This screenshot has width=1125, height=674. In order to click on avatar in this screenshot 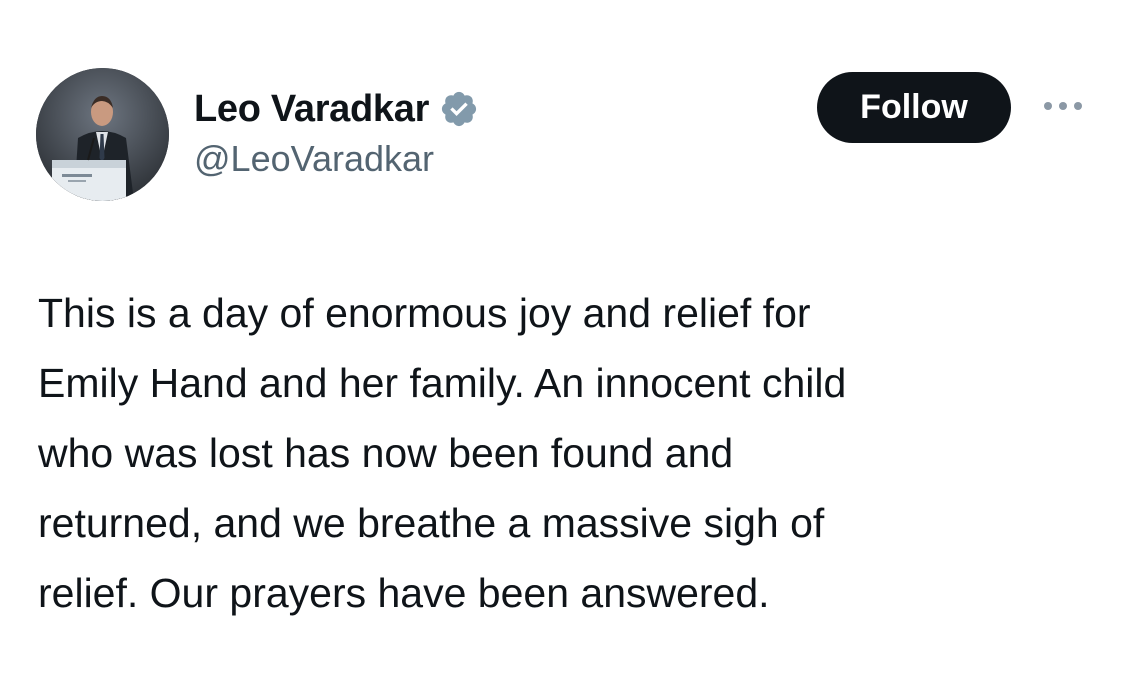, I will do `click(102, 134)`.